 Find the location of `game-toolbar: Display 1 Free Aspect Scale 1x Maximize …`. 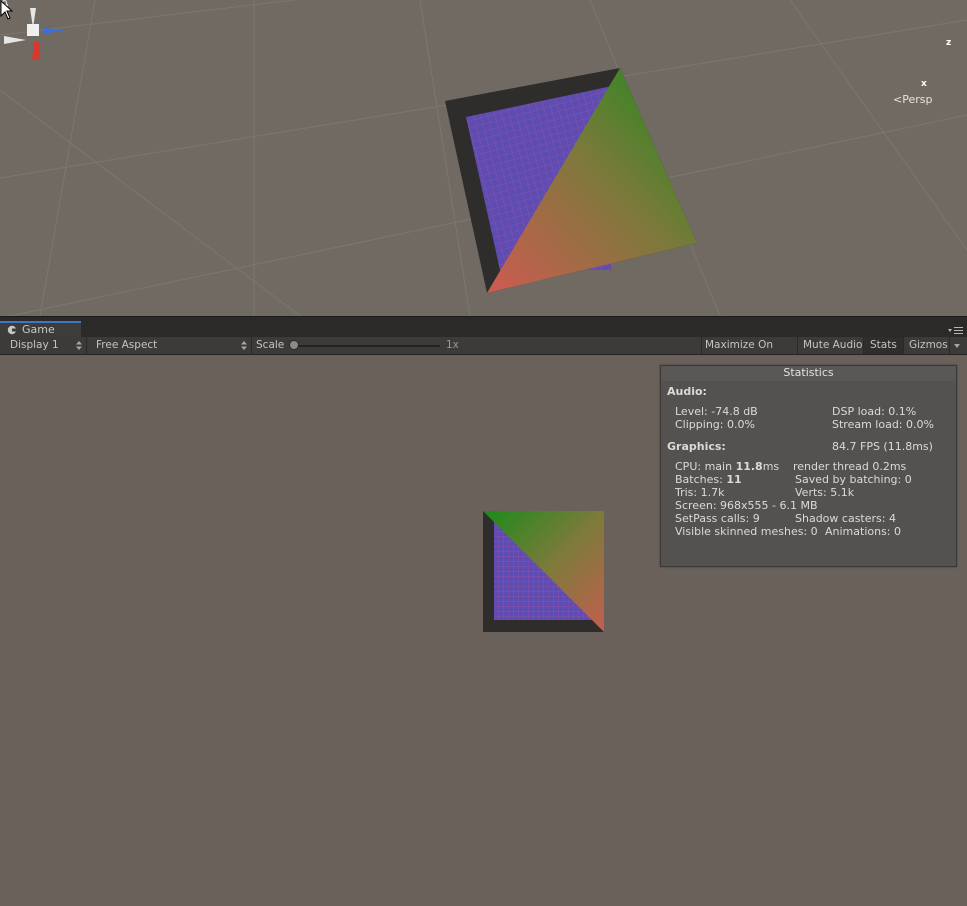

game-toolbar: Display 1 Free Aspect Scale 1x Maximize … is located at coordinates (483, 352).